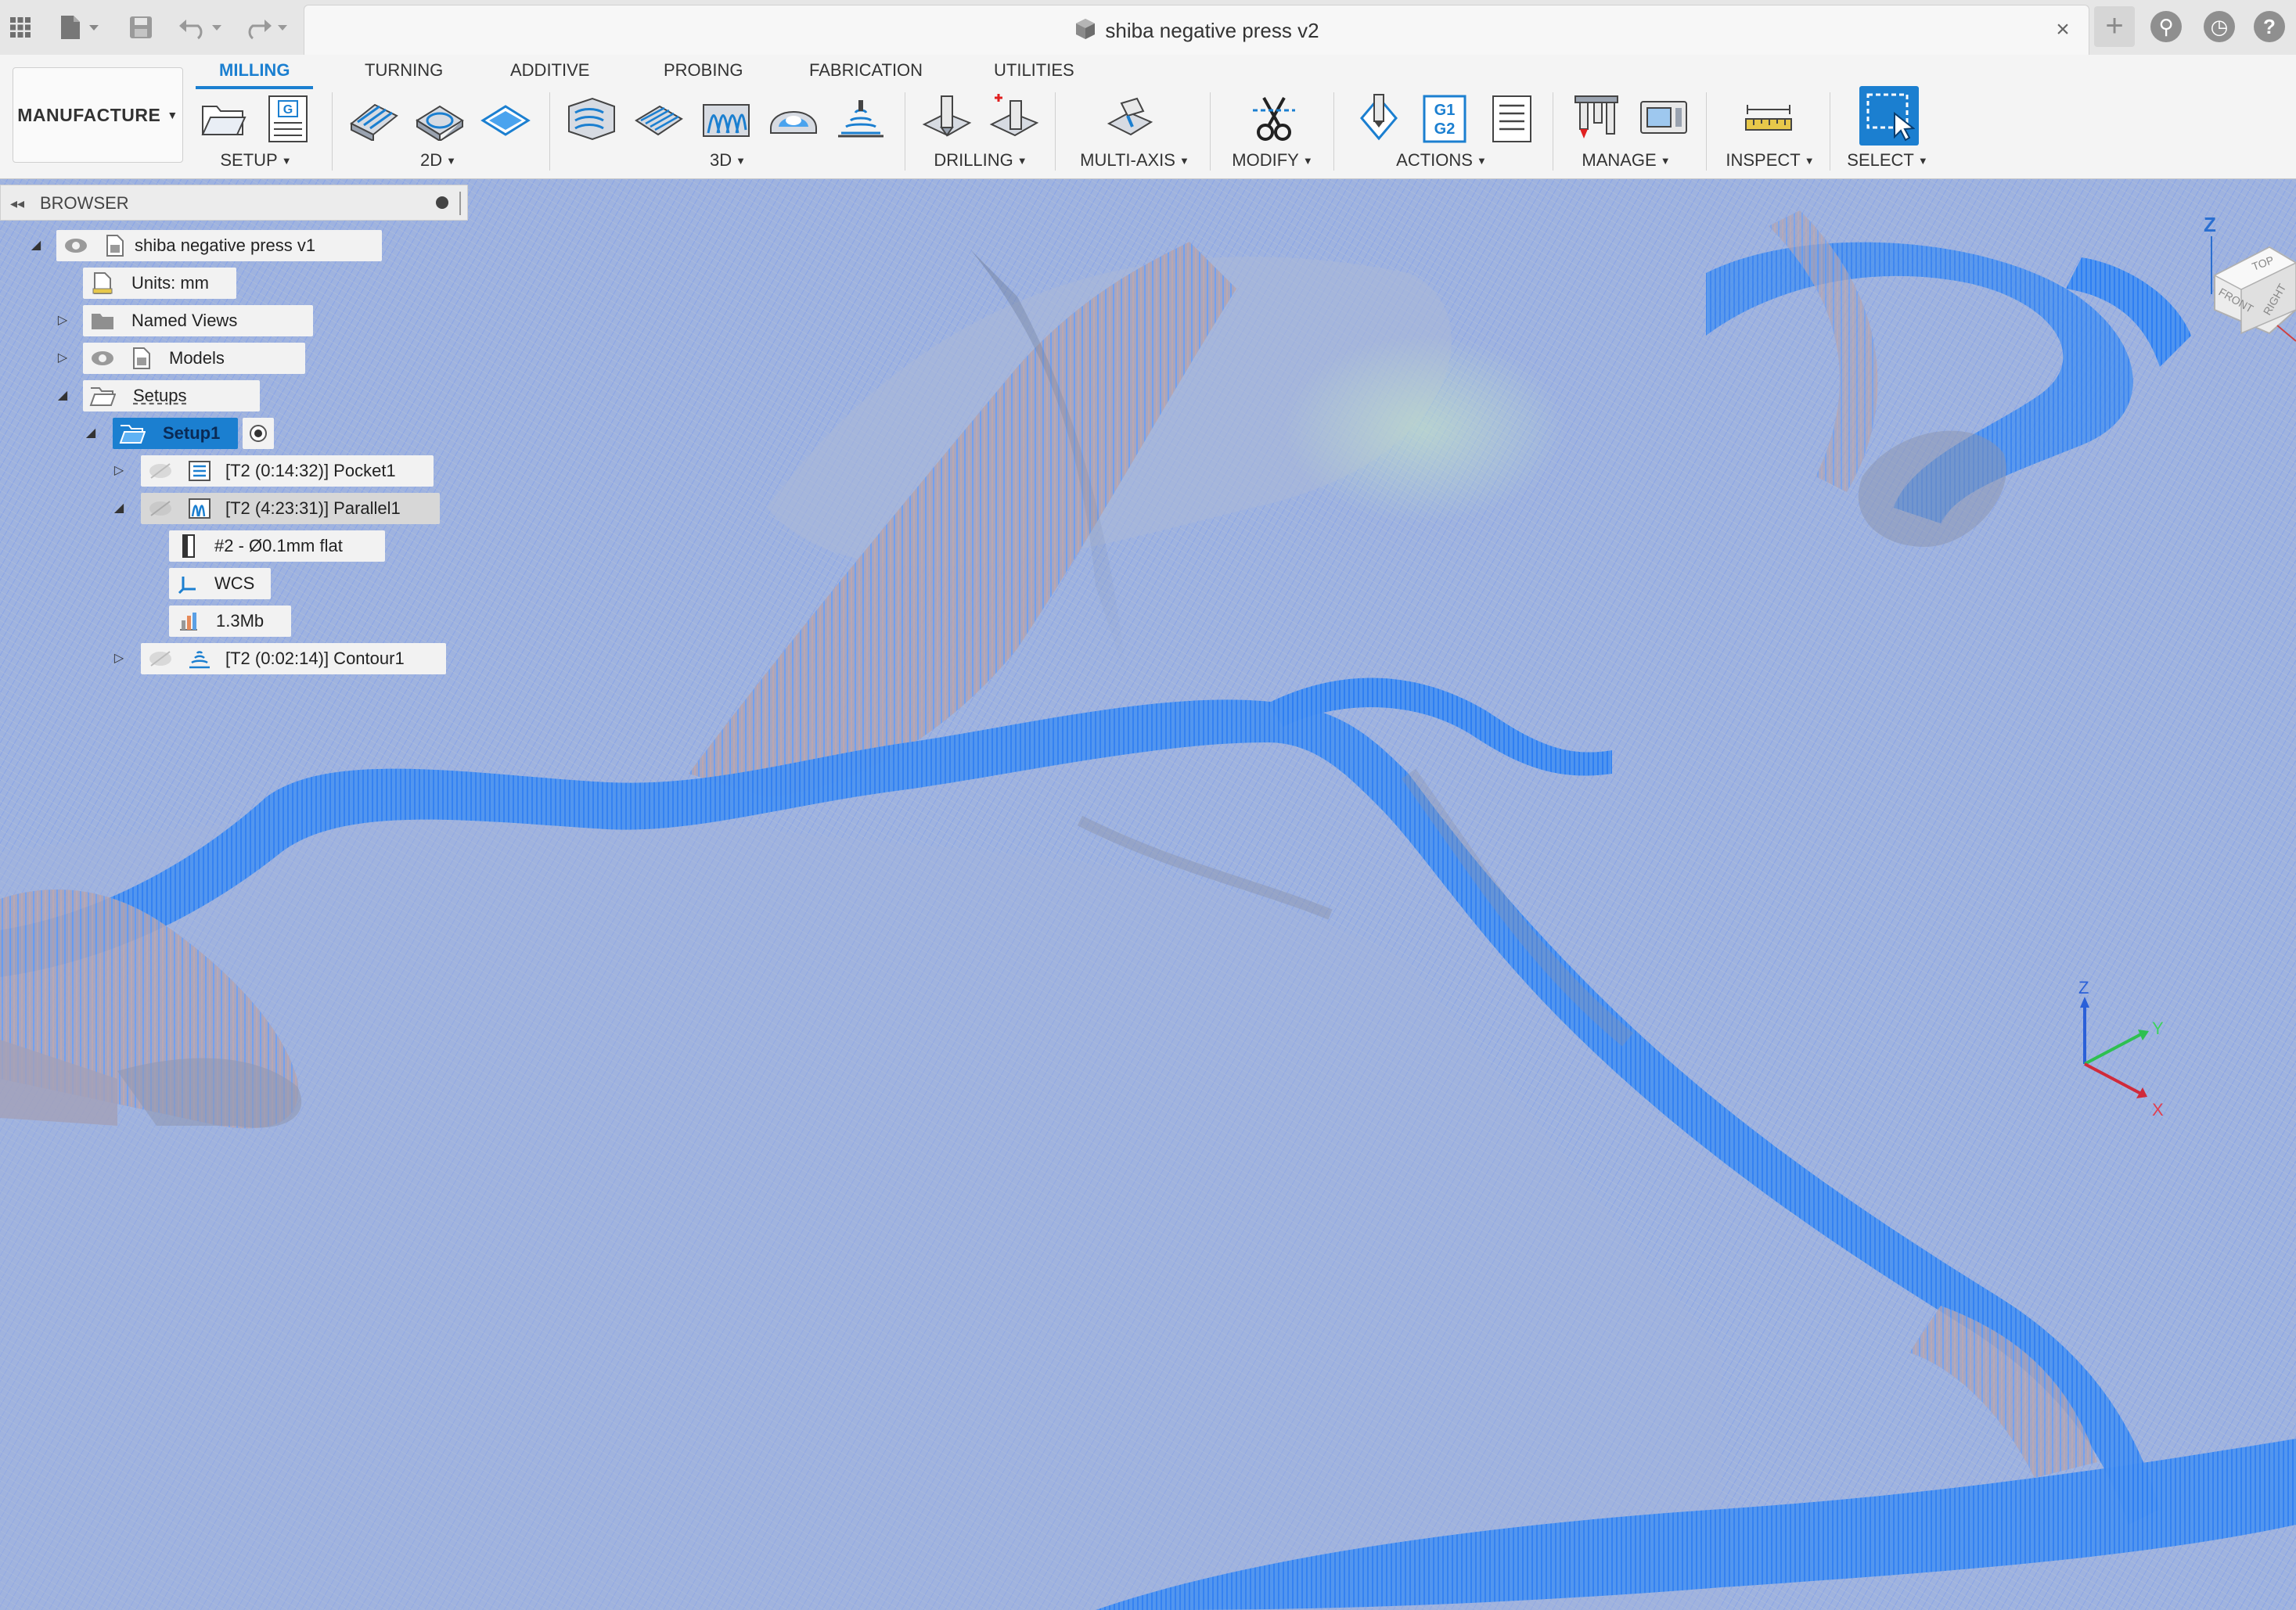 The width and height of the screenshot is (2296, 1610). What do you see at coordinates (2117, 1040) in the screenshot?
I see `axis-triad: Z Y X` at bounding box center [2117, 1040].